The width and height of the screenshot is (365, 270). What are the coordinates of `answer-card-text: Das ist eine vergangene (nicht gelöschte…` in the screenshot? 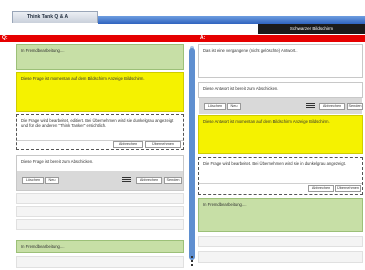 It's located at (250, 50).